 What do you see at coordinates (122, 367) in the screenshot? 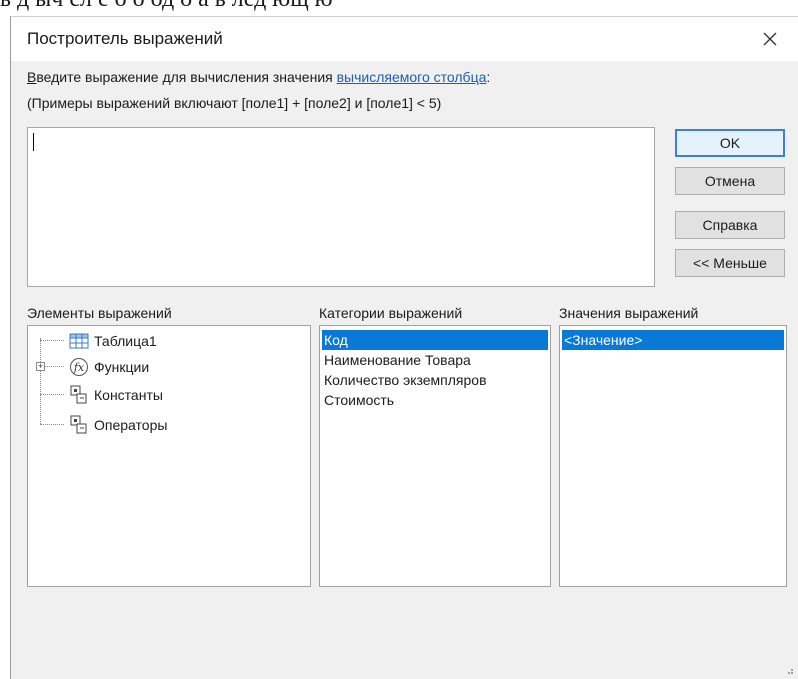
I see `tree-item-label: Функции` at bounding box center [122, 367].